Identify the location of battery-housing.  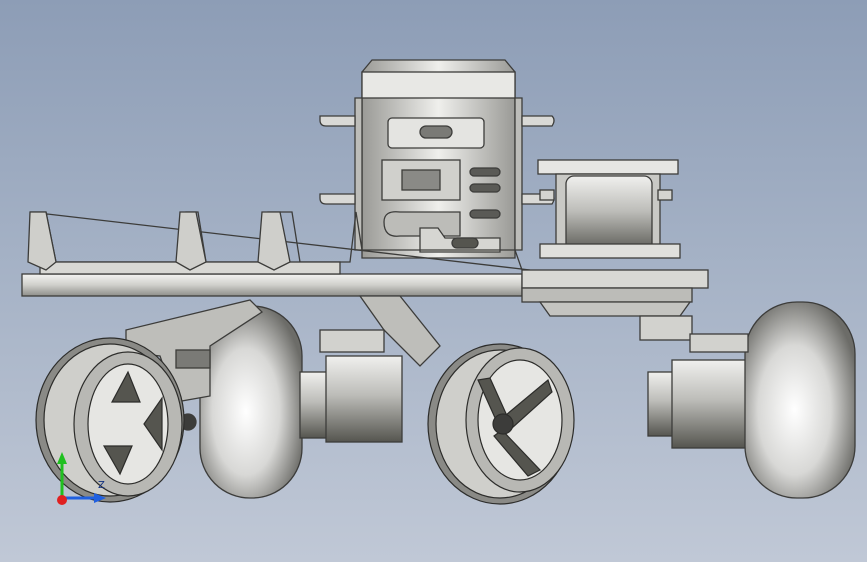
(609, 209).